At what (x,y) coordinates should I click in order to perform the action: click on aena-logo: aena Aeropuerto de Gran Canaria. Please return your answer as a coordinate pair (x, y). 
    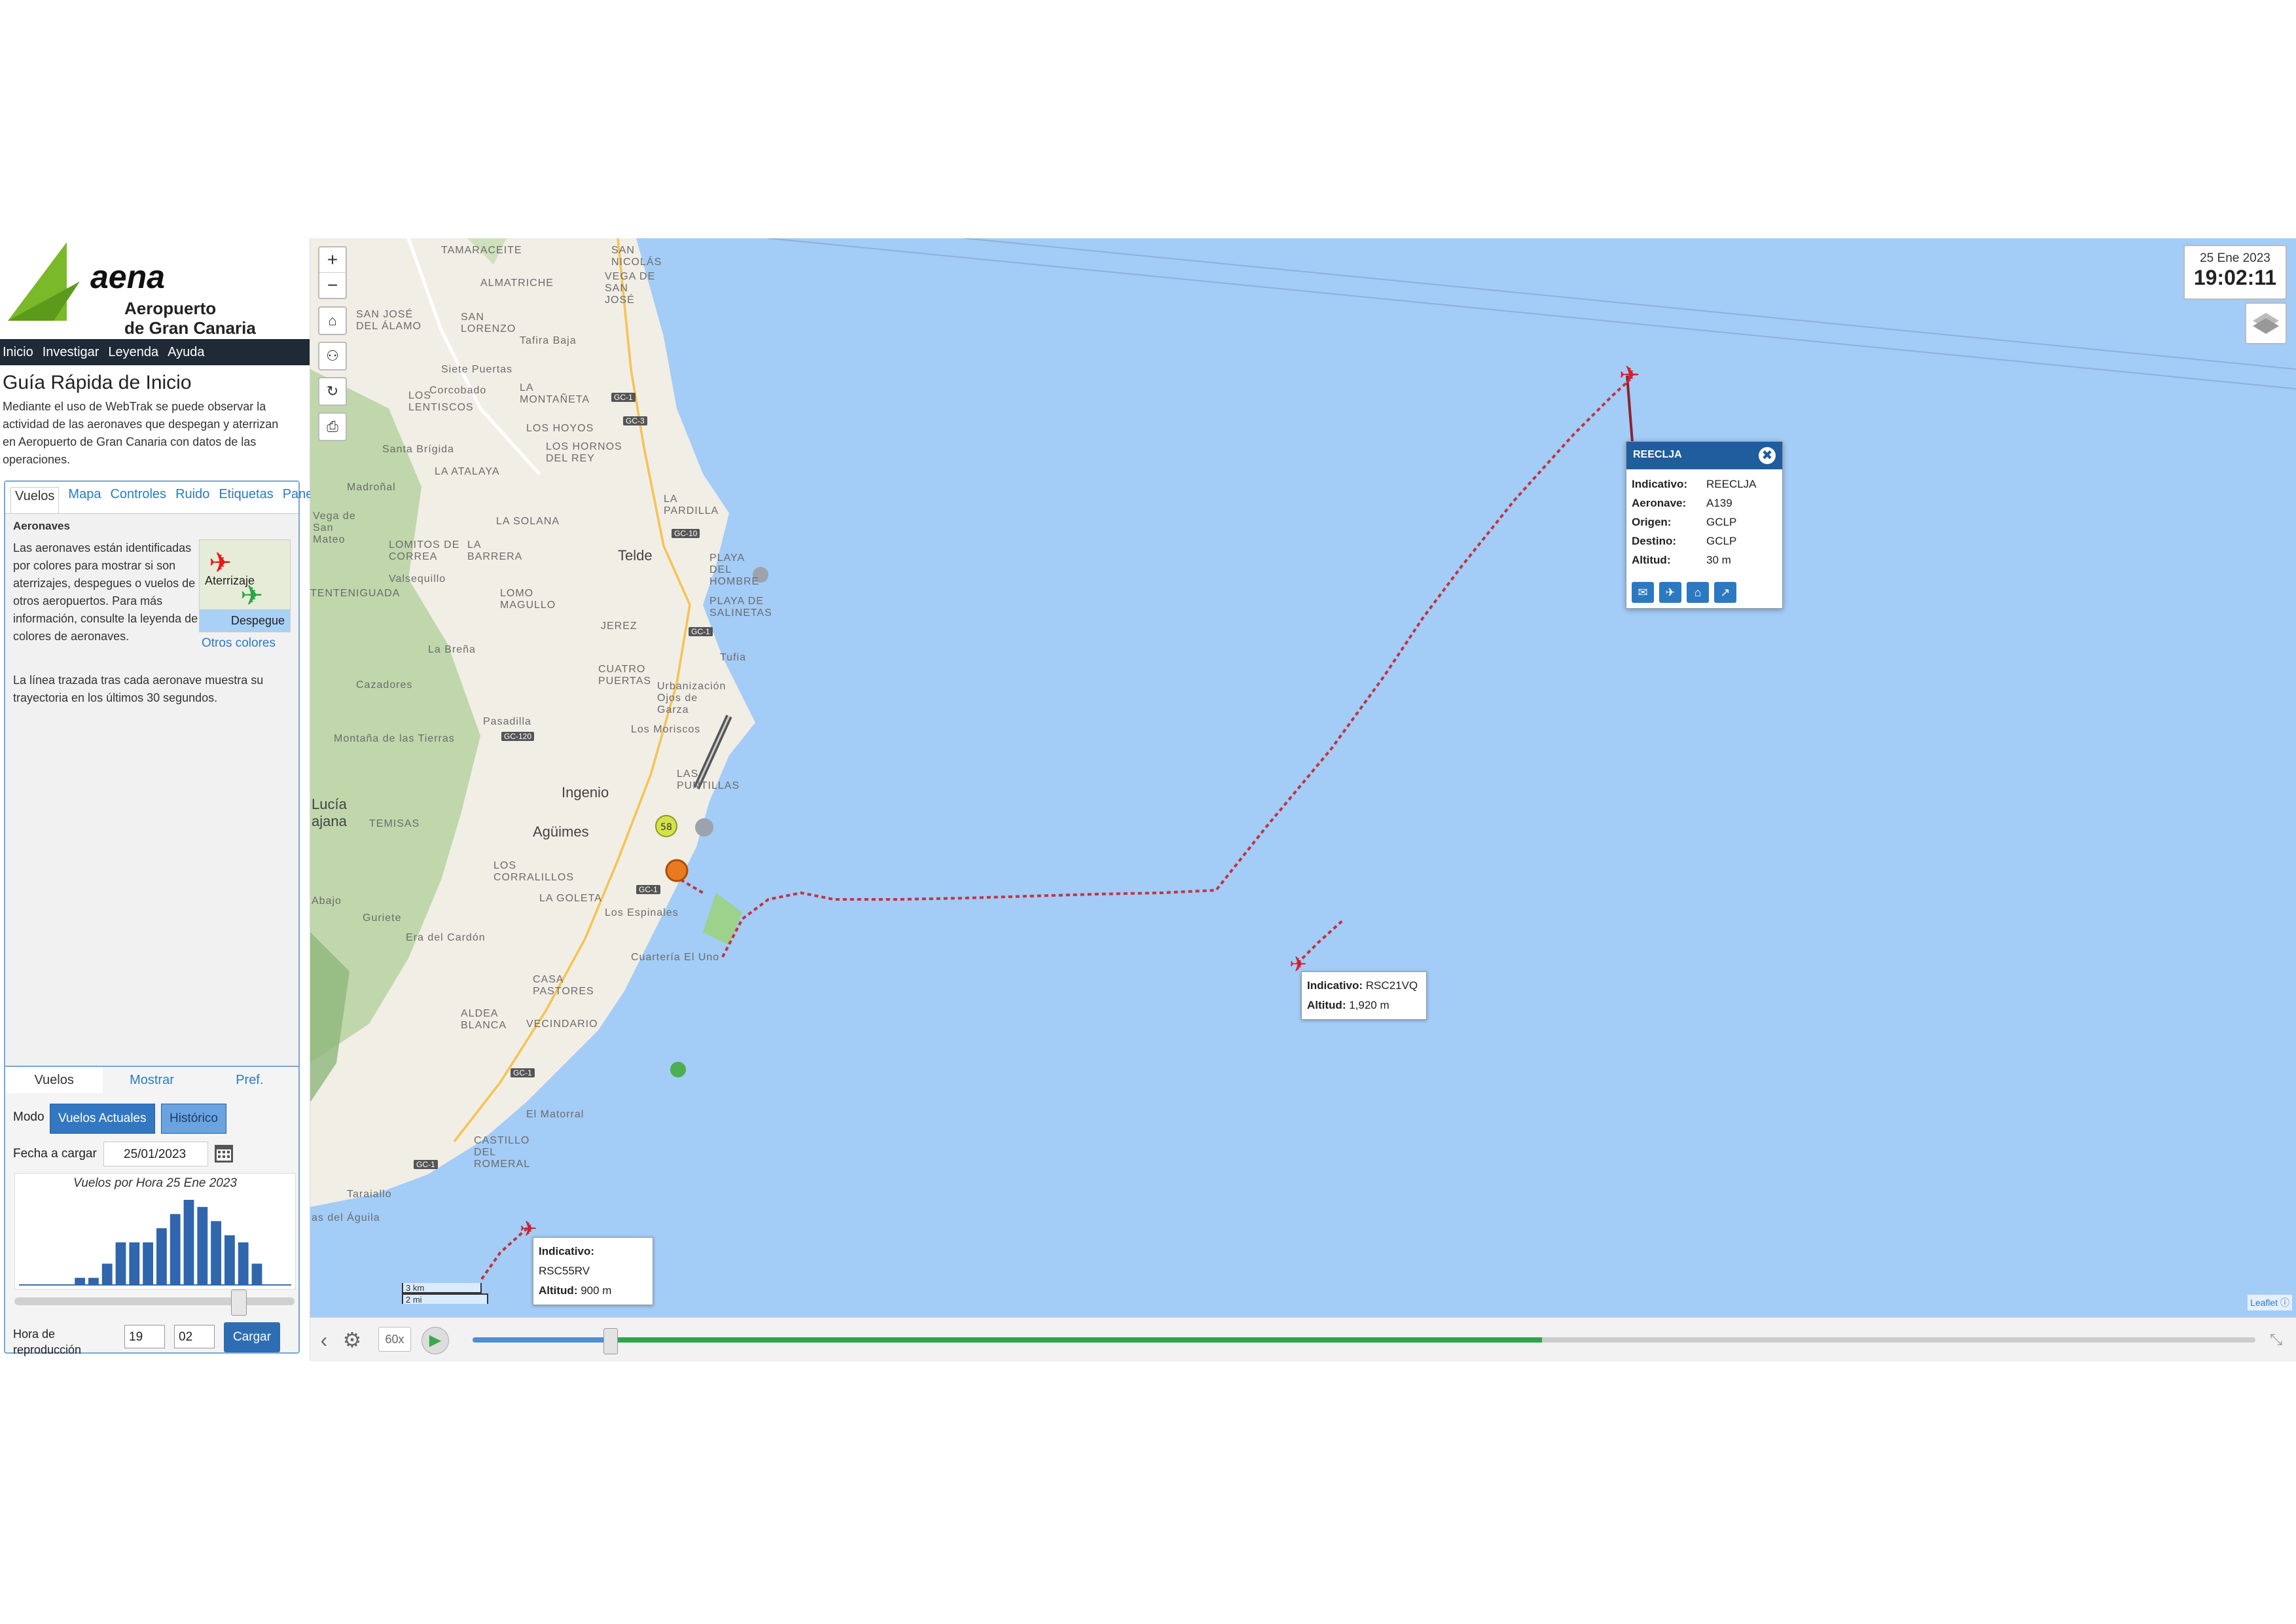
    Looking at the image, I should click on (155, 288).